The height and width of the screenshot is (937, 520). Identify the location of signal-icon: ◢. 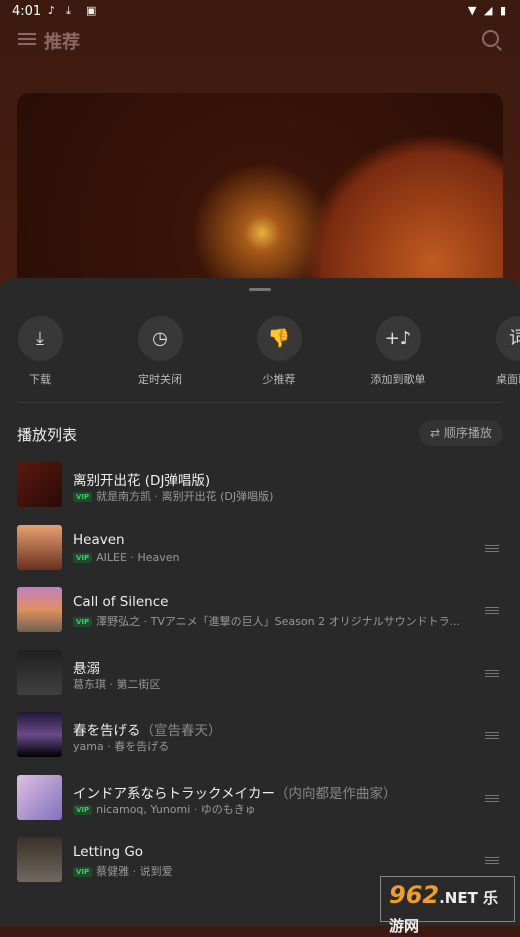
(488, 10).